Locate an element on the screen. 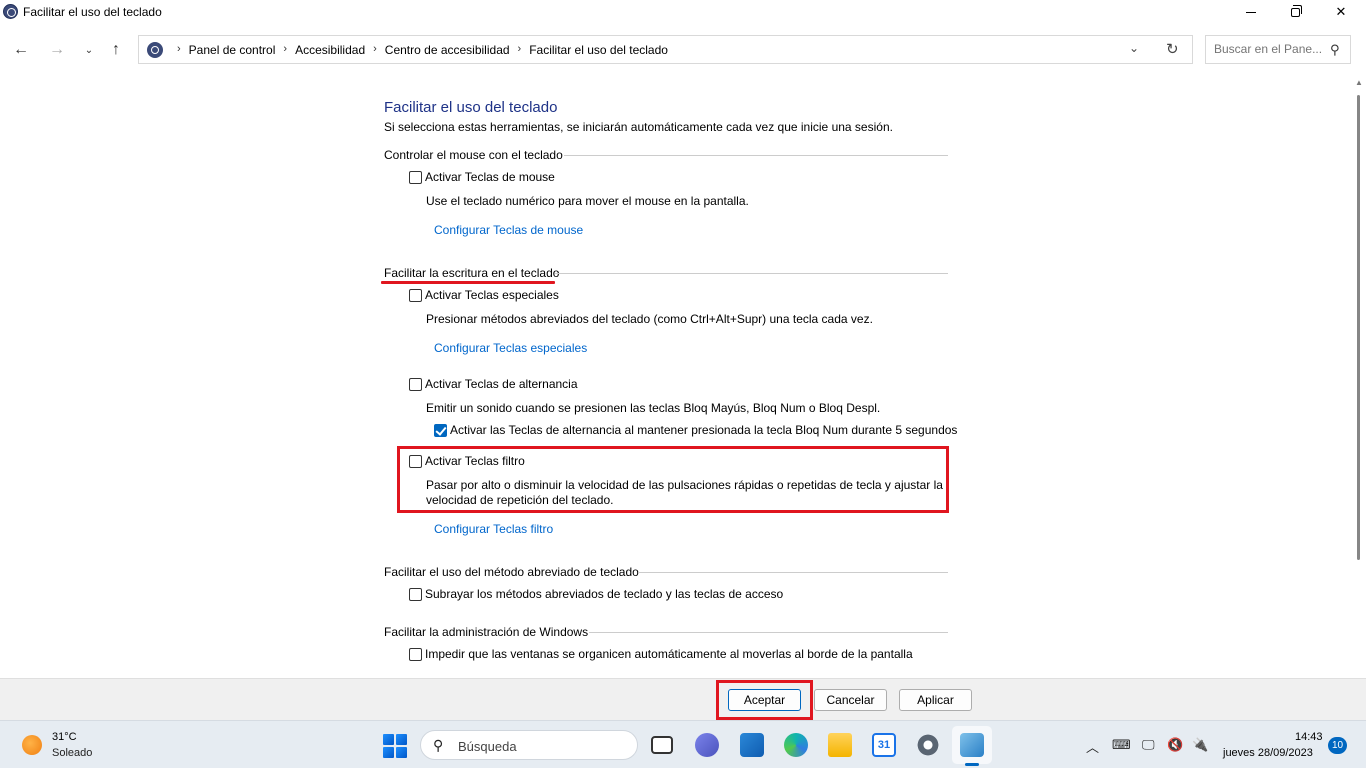 The width and height of the screenshot is (1366, 768). sun-icon is located at coordinates (32, 745).